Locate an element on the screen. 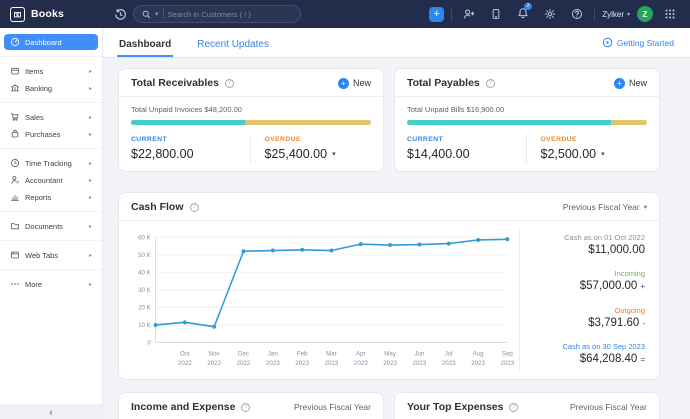 Image resolution: width=690 pixels, height=419 pixels. notifications-icon: 2 is located at coordinates (523, 13).